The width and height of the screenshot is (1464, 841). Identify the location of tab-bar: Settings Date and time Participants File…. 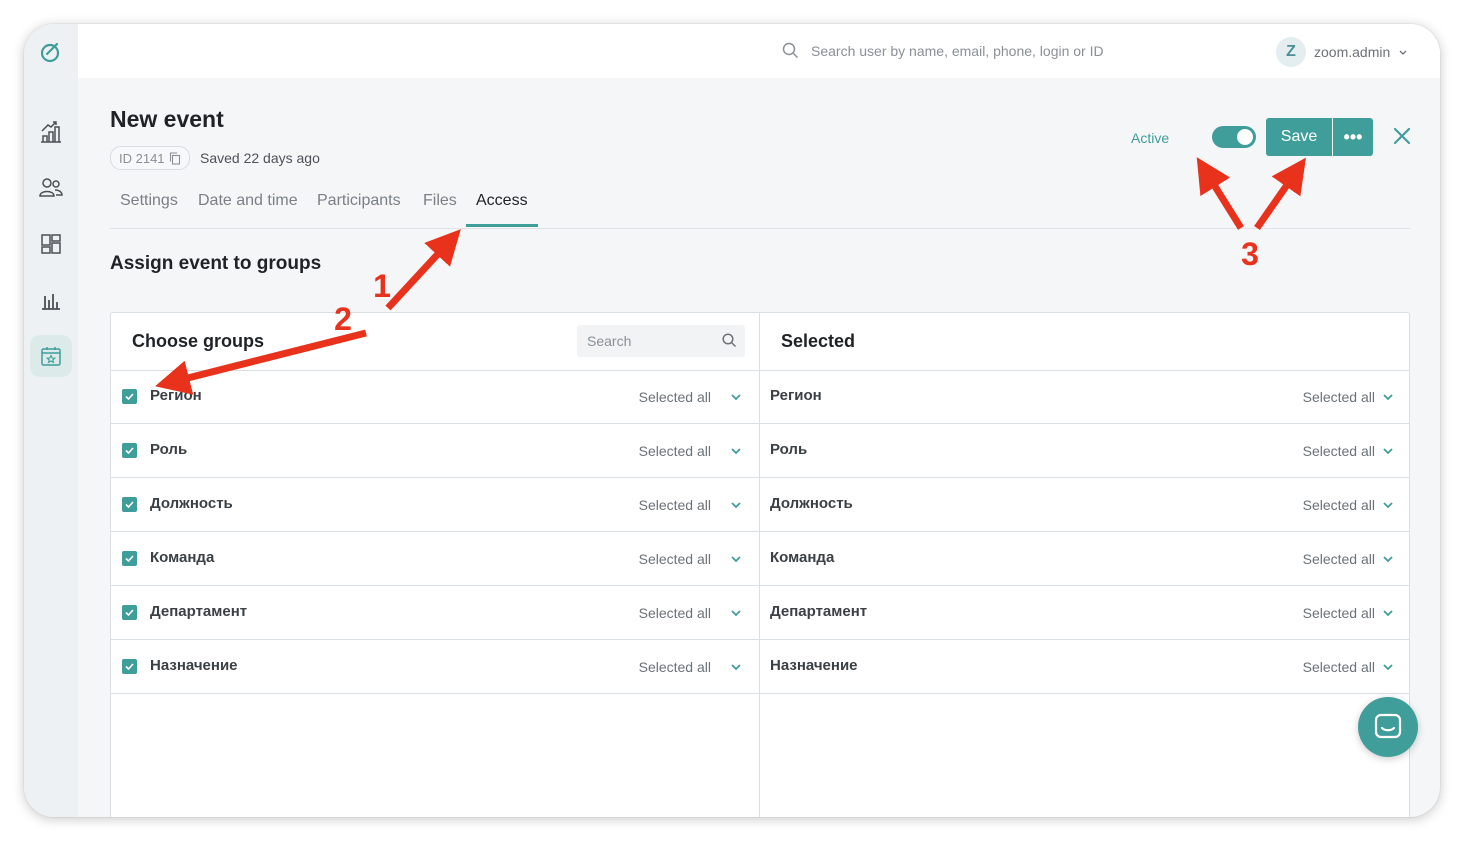
(760, 209).